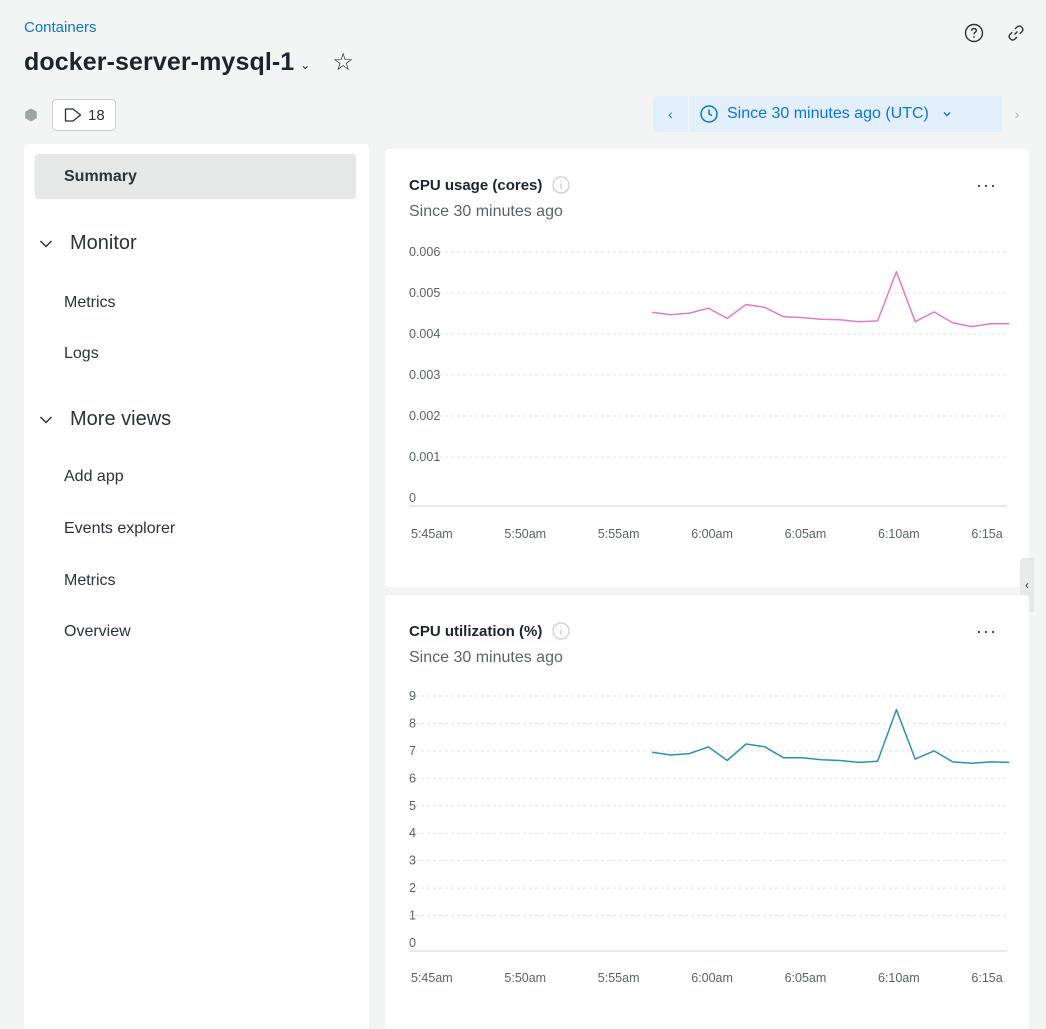 This screenshot has width=1046, height=1029. I want to click on tag-icon, so click(73, 115).